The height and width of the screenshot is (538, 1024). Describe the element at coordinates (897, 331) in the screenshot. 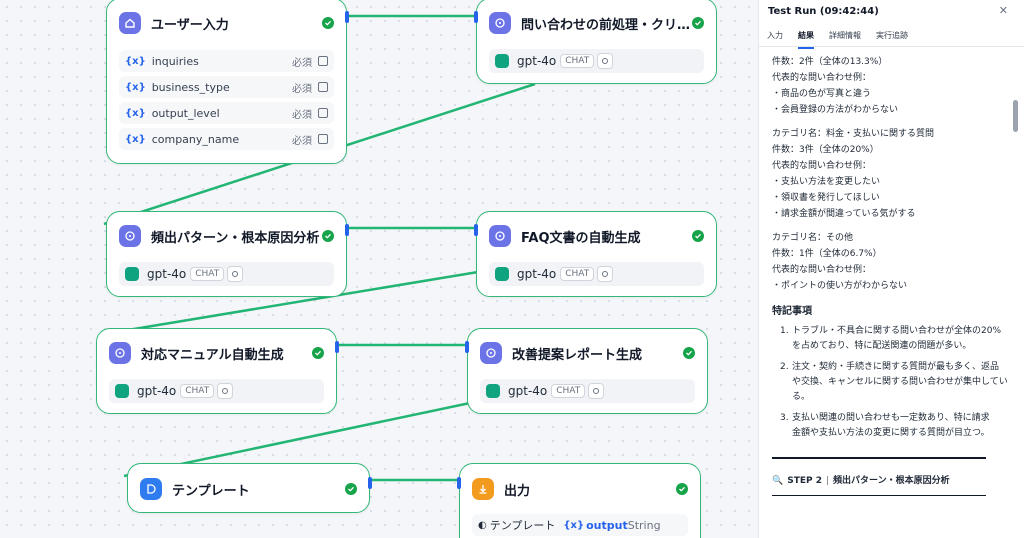

I see `note-line: トラブル・不具合に関する問い合わせが全体の20%` at that location.